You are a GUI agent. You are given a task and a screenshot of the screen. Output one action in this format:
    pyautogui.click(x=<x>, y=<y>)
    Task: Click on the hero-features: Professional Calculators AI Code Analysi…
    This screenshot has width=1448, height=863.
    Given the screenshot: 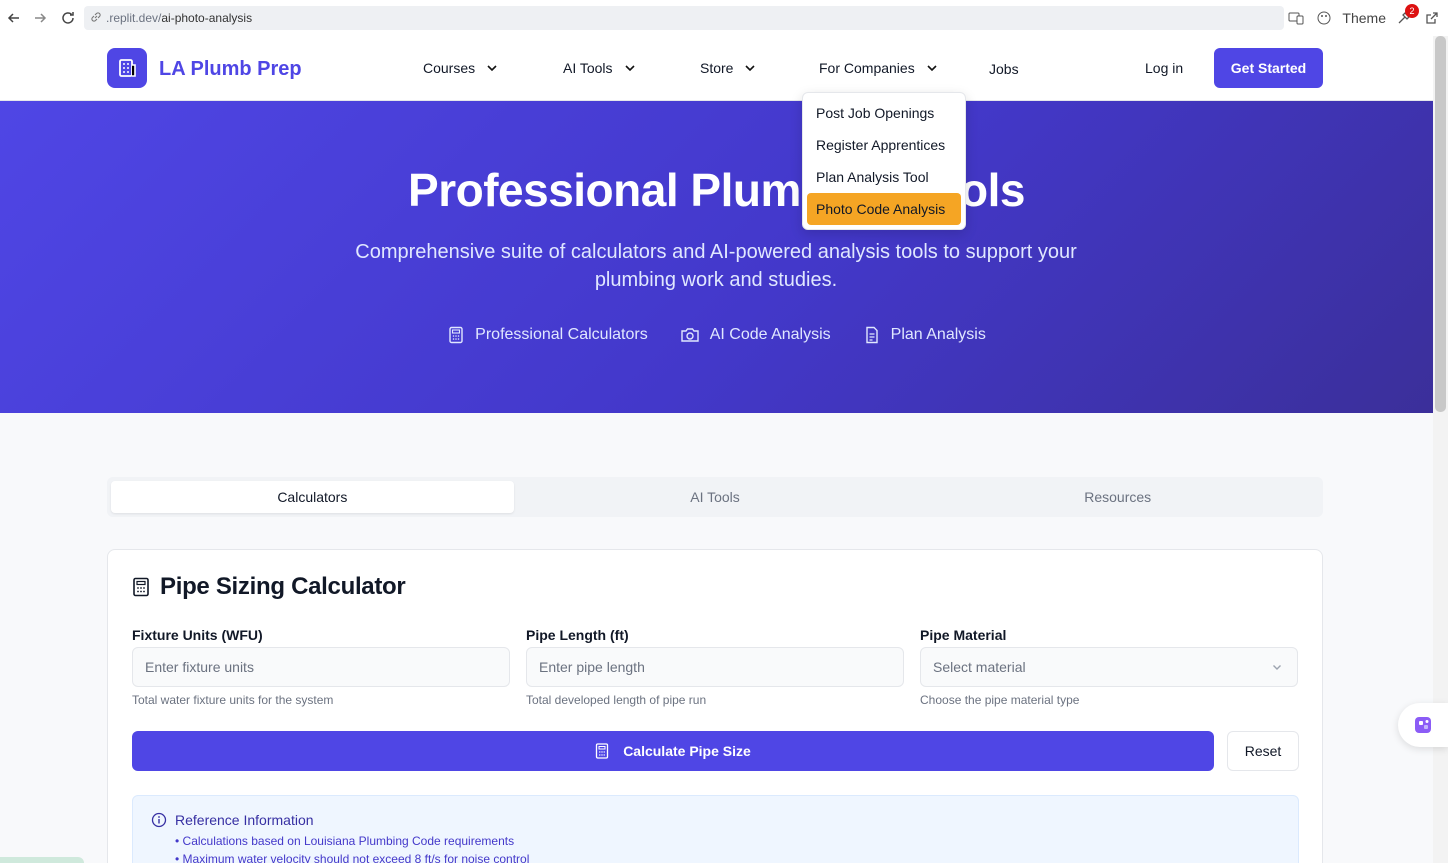 What is the action you would take?
    pyautogui.click(x=716, y=335)
    